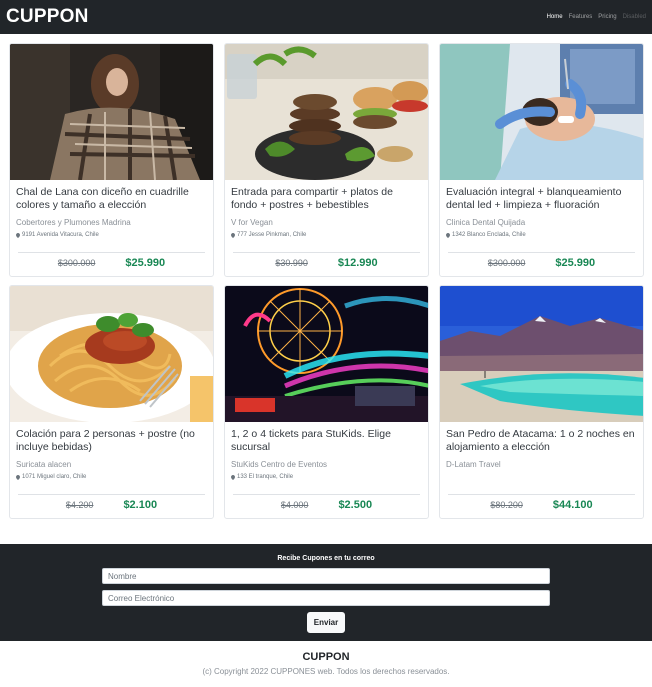 Image resolution: width=652 pixels, height=687 pixels. What do you see at coordinates (265, 477) in the screenshot?
I see `card-address-text: 133 El tranque, Chile` at bounding box center [265, 477].